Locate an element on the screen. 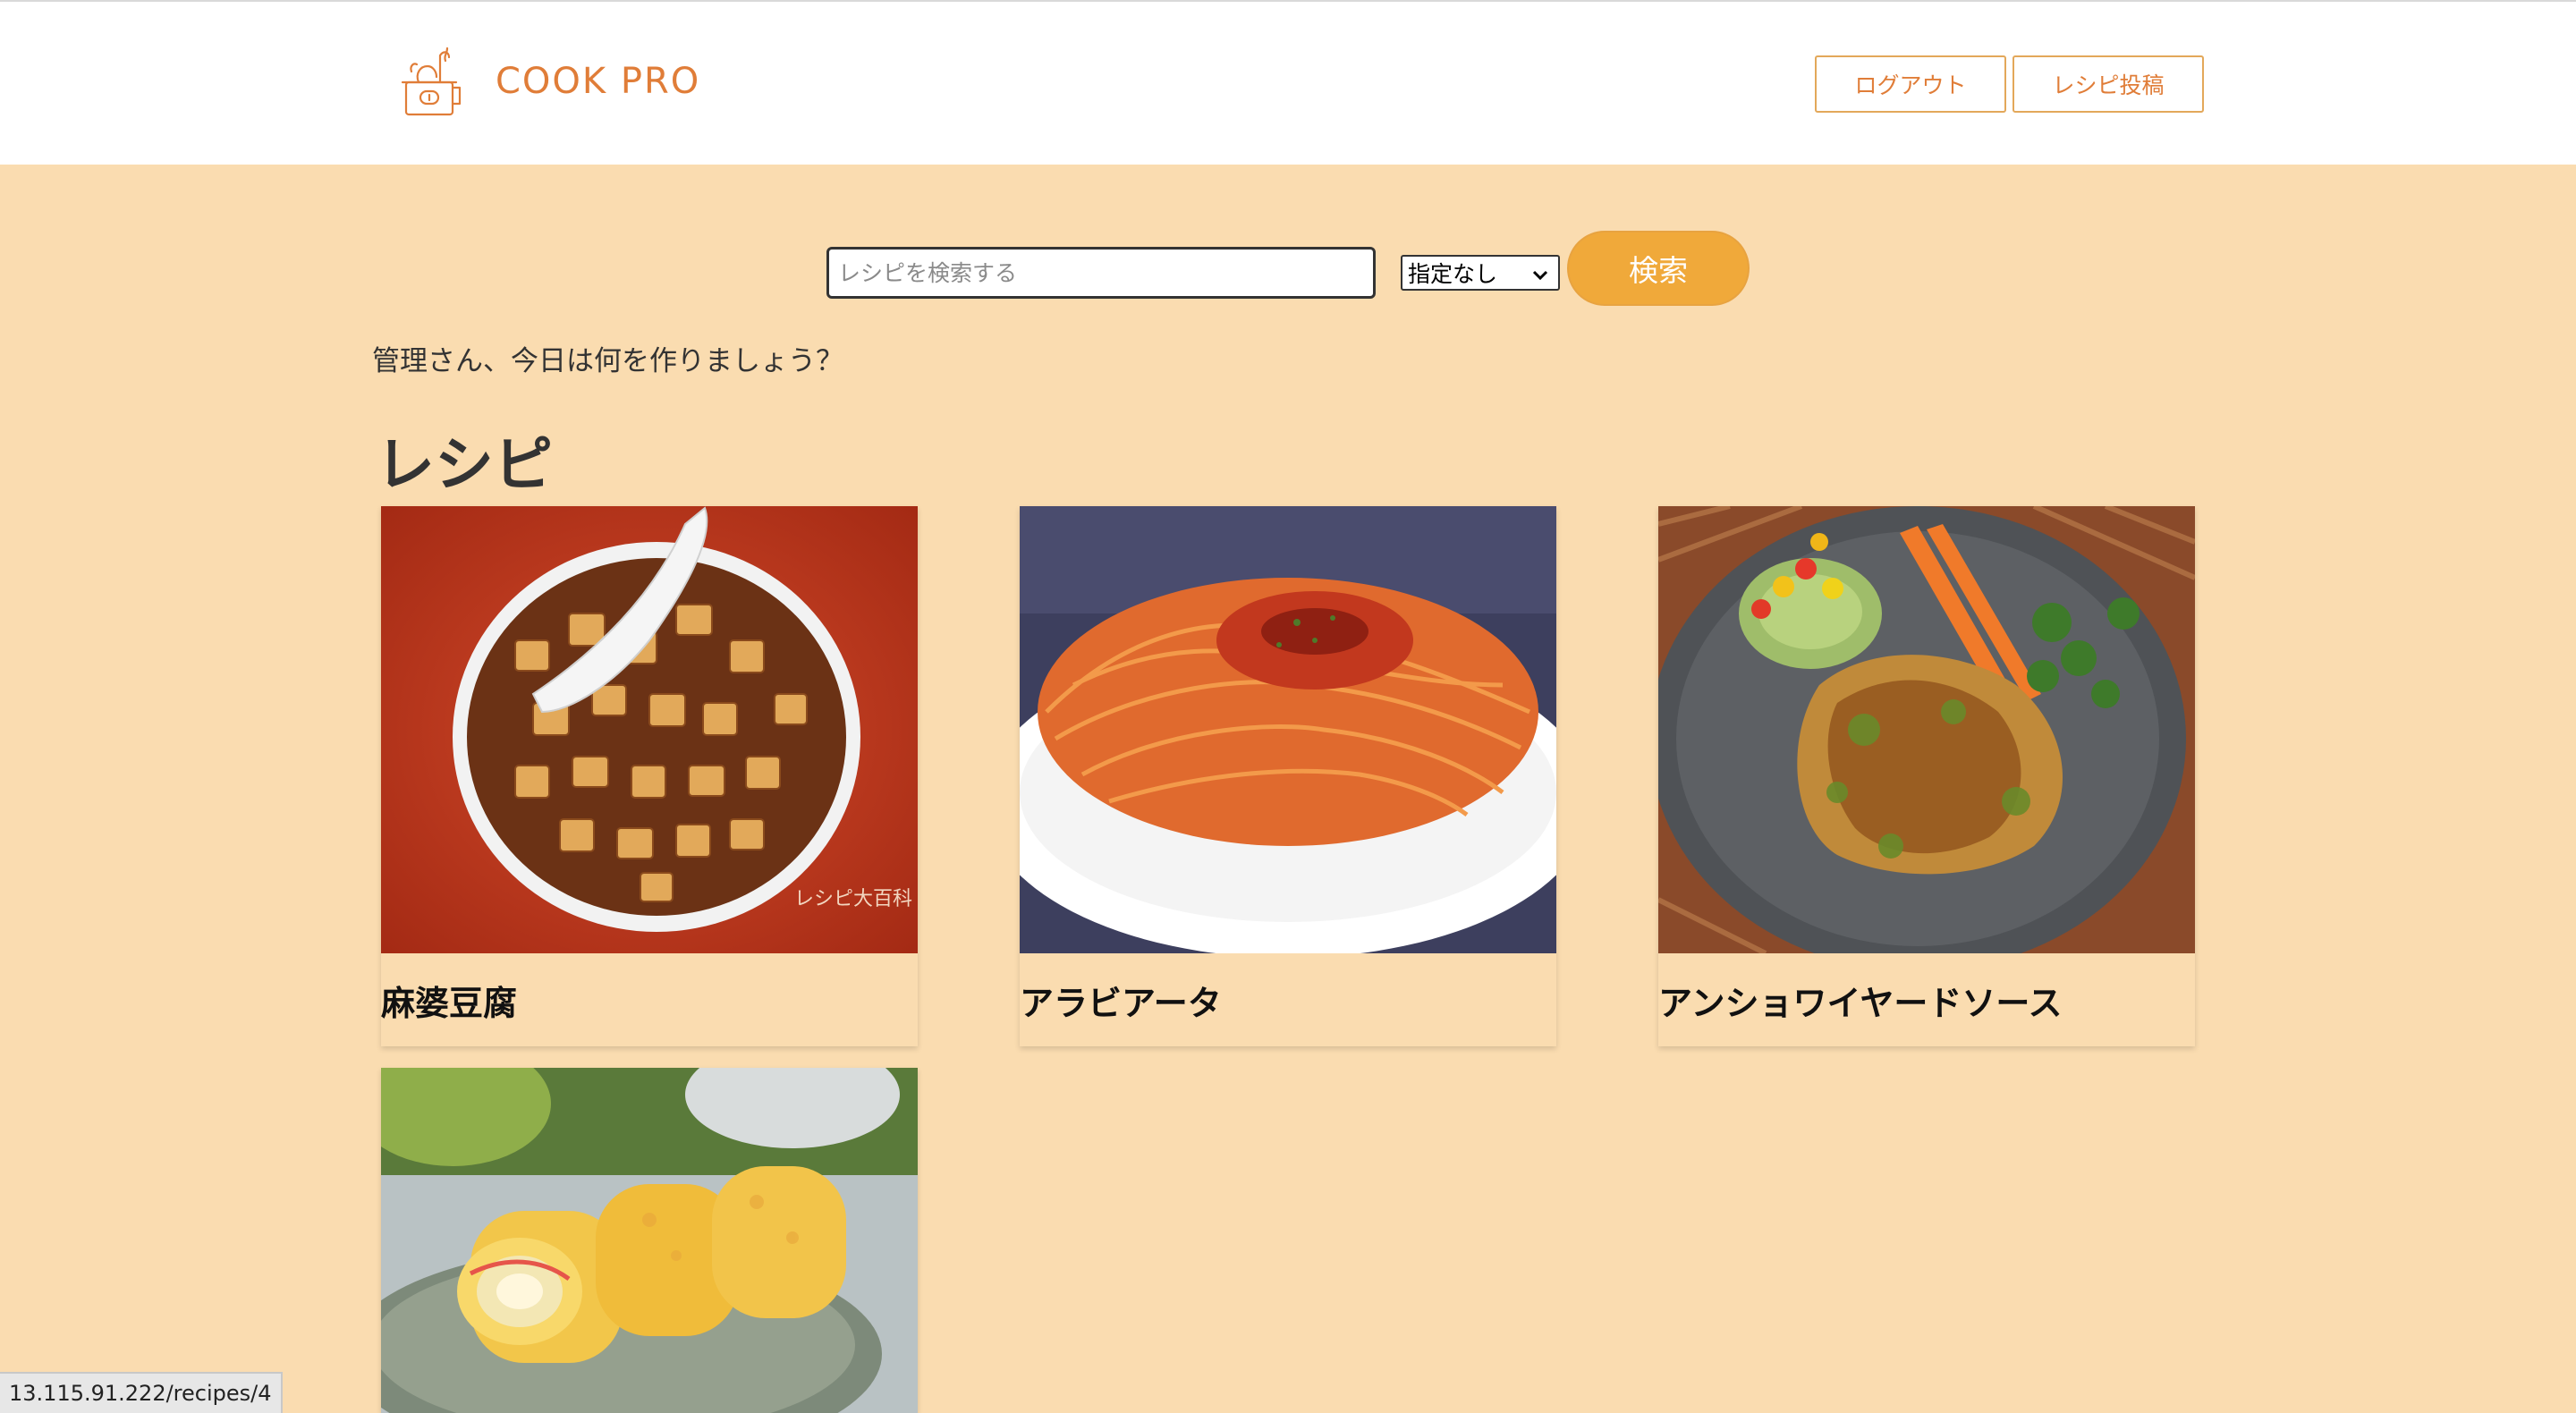 The height and width of the screenshot is (1413, 2576). section-title: レシピ is located at coordinates (464, 464).